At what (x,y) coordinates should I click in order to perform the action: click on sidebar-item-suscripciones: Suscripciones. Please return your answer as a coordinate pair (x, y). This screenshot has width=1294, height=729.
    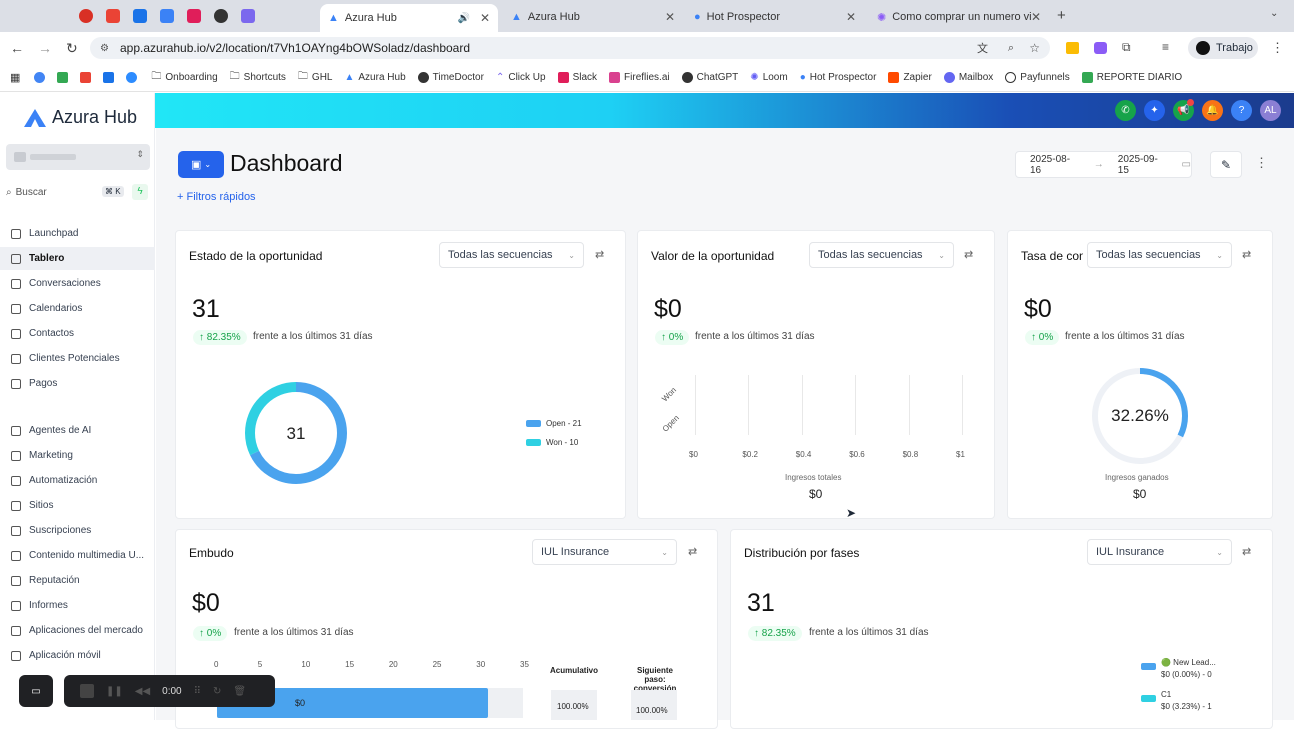
    Looking at the image, I should click on (77, 530).